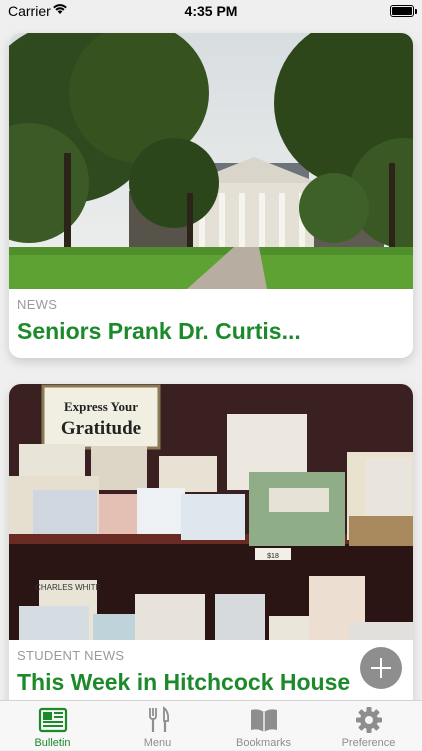  I want to click on tab-bar: Bulletin Menu Bookmarks Preference, so click(211, 725).